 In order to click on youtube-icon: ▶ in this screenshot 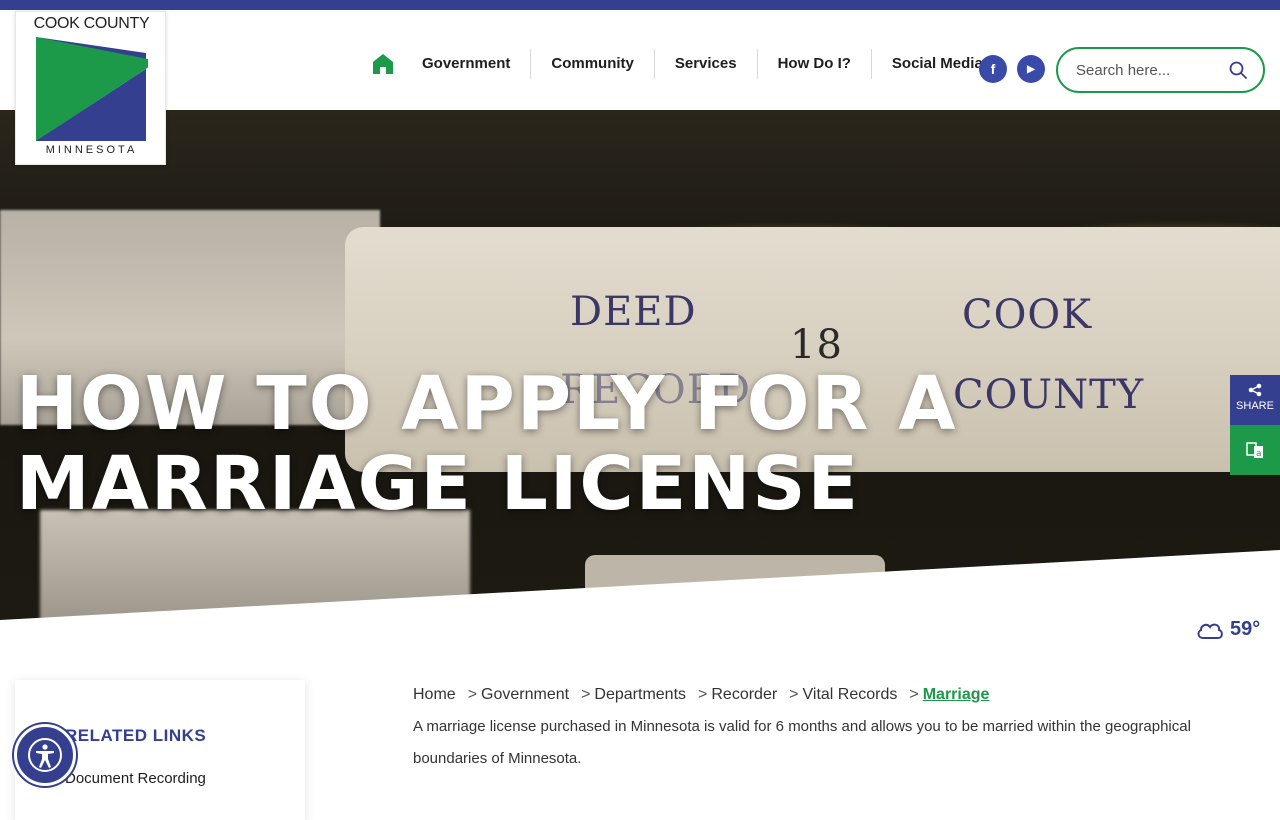, I will do `click(1031, 69)`.